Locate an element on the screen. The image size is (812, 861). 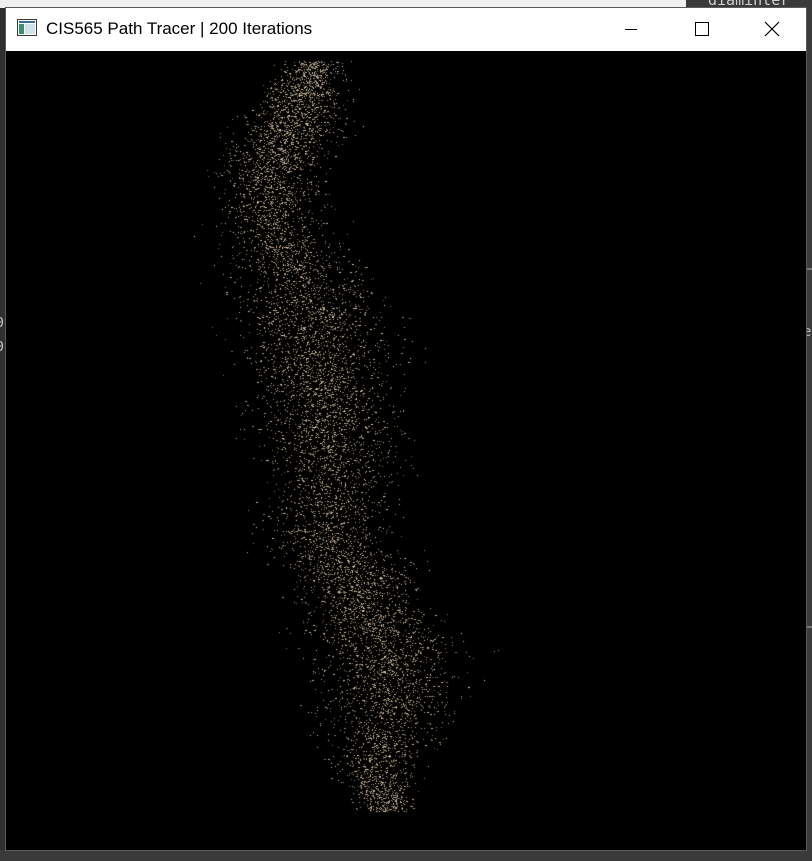
close-button is located at coordinates (771, 29).